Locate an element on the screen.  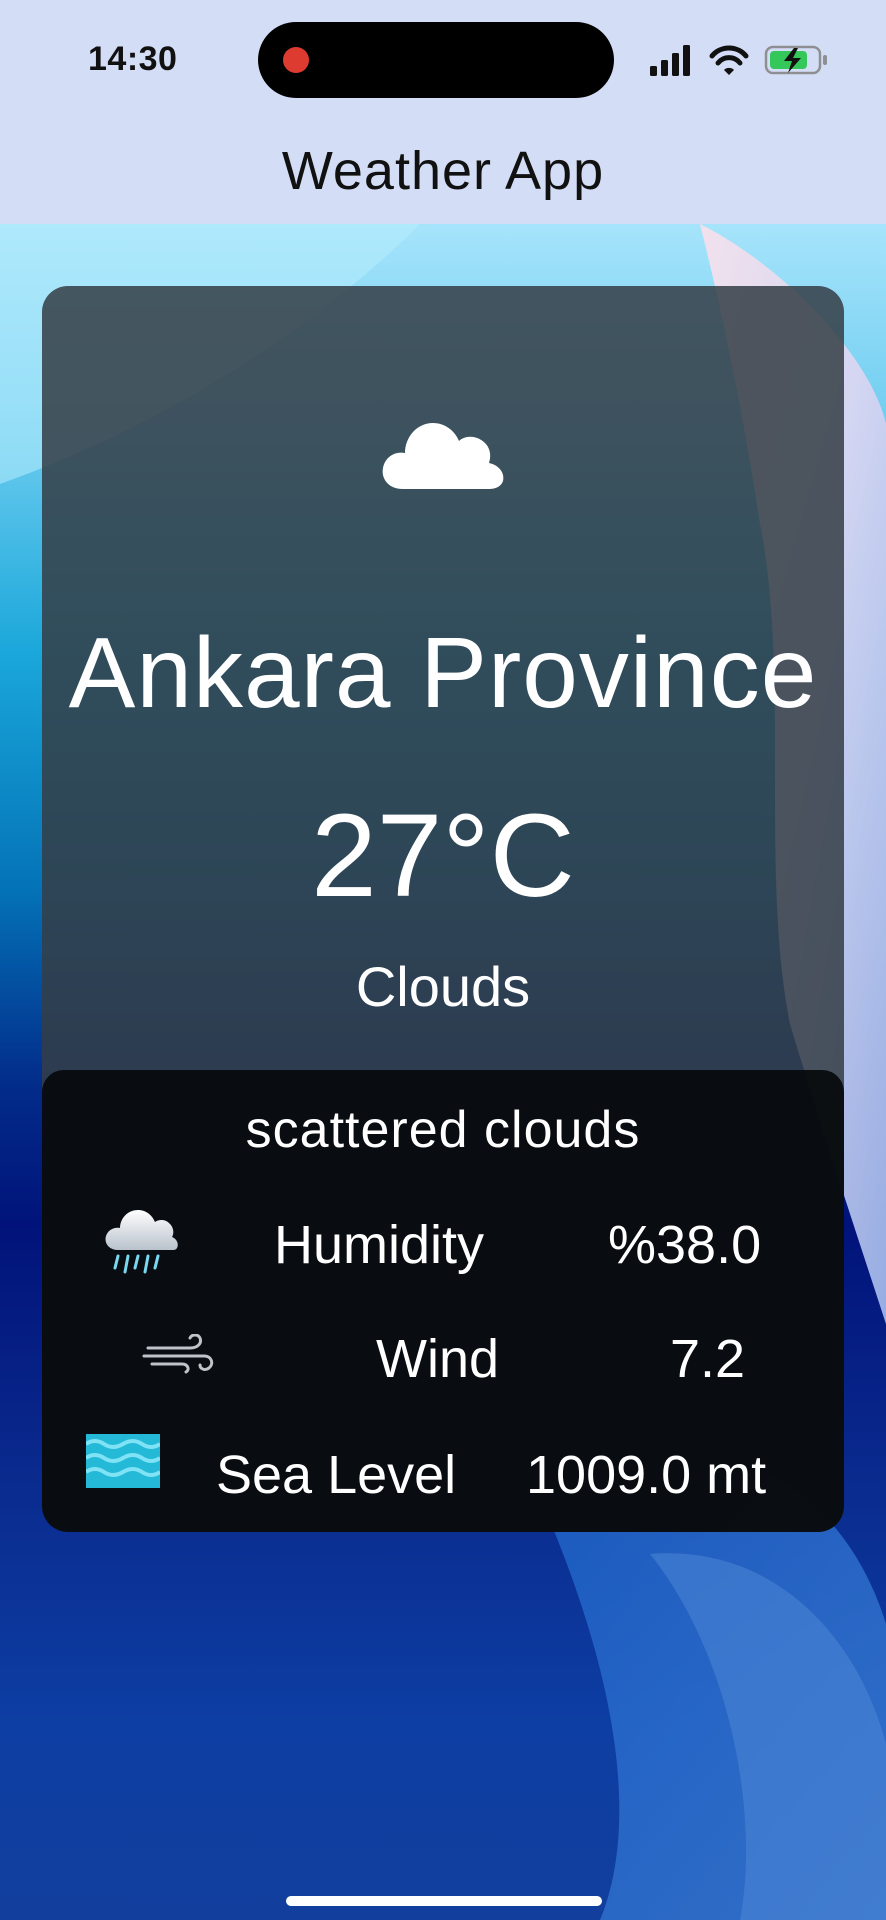
signal-icon is located at coordinates (670, 60).